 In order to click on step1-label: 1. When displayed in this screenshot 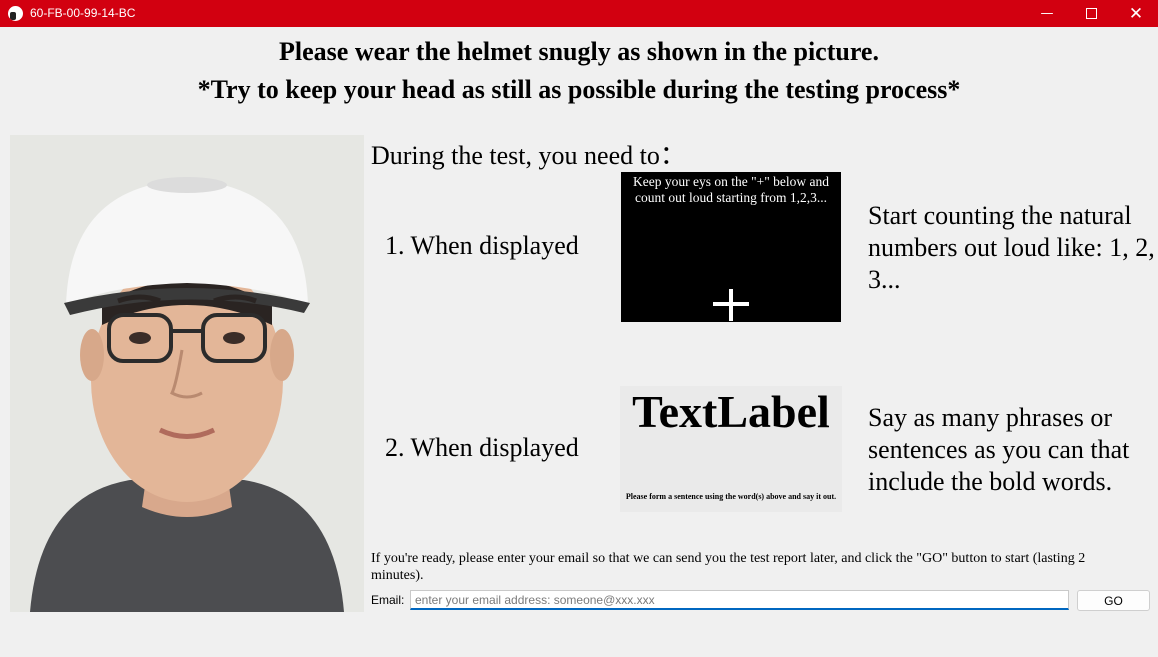, I will do `click(482, 245)`.